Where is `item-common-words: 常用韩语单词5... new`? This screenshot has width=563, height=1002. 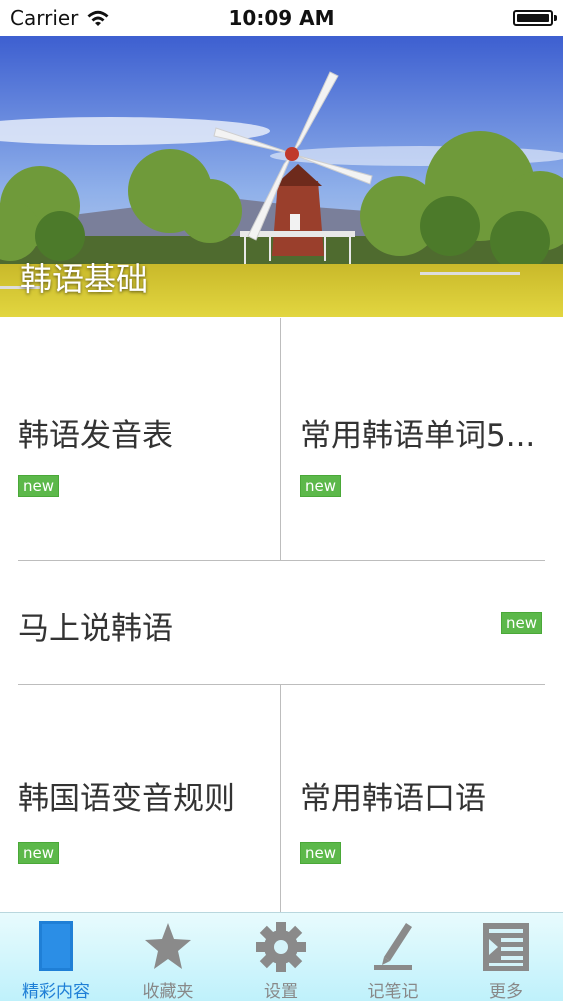
item-common-words: 常用韩语单词5... new is located at coordinates (422, 439).